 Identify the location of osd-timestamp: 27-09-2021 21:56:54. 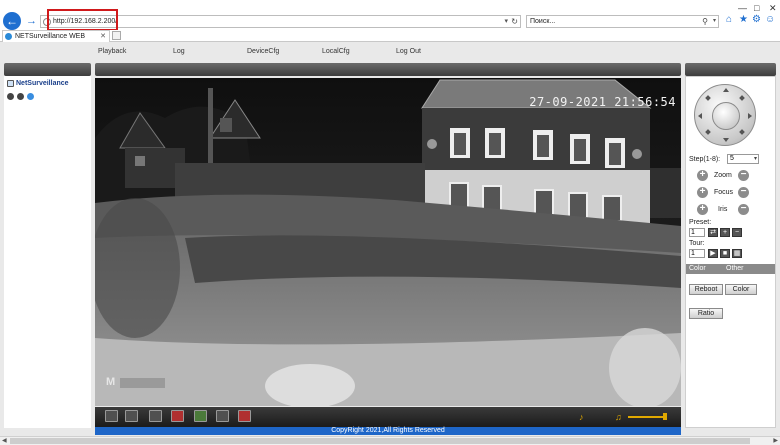
(602, 102).